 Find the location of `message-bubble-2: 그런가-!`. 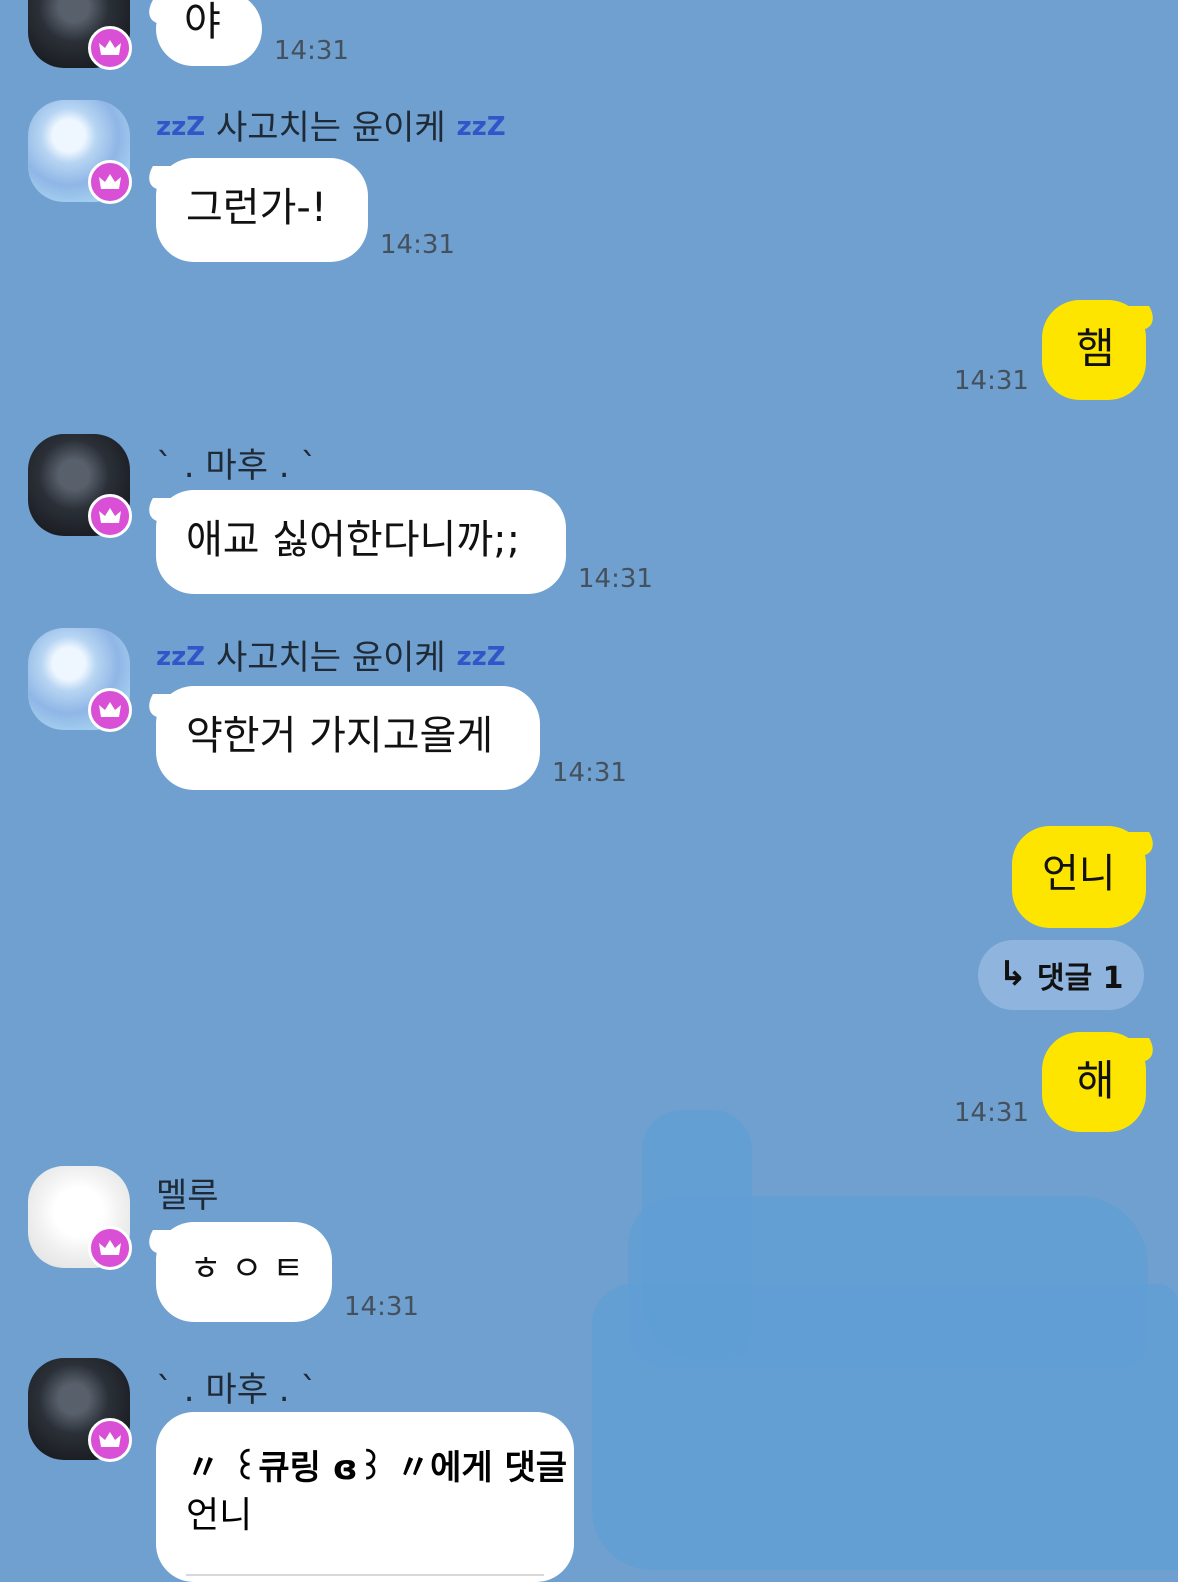

message-bubble-2: 그런가-! is located at coordinates (262, 210).